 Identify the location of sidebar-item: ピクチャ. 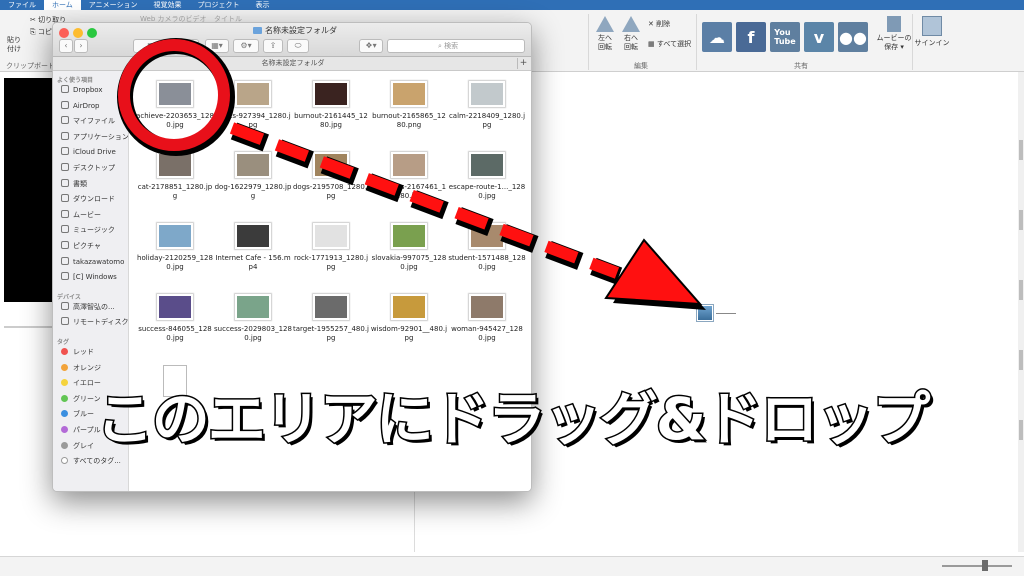
(81, 246).